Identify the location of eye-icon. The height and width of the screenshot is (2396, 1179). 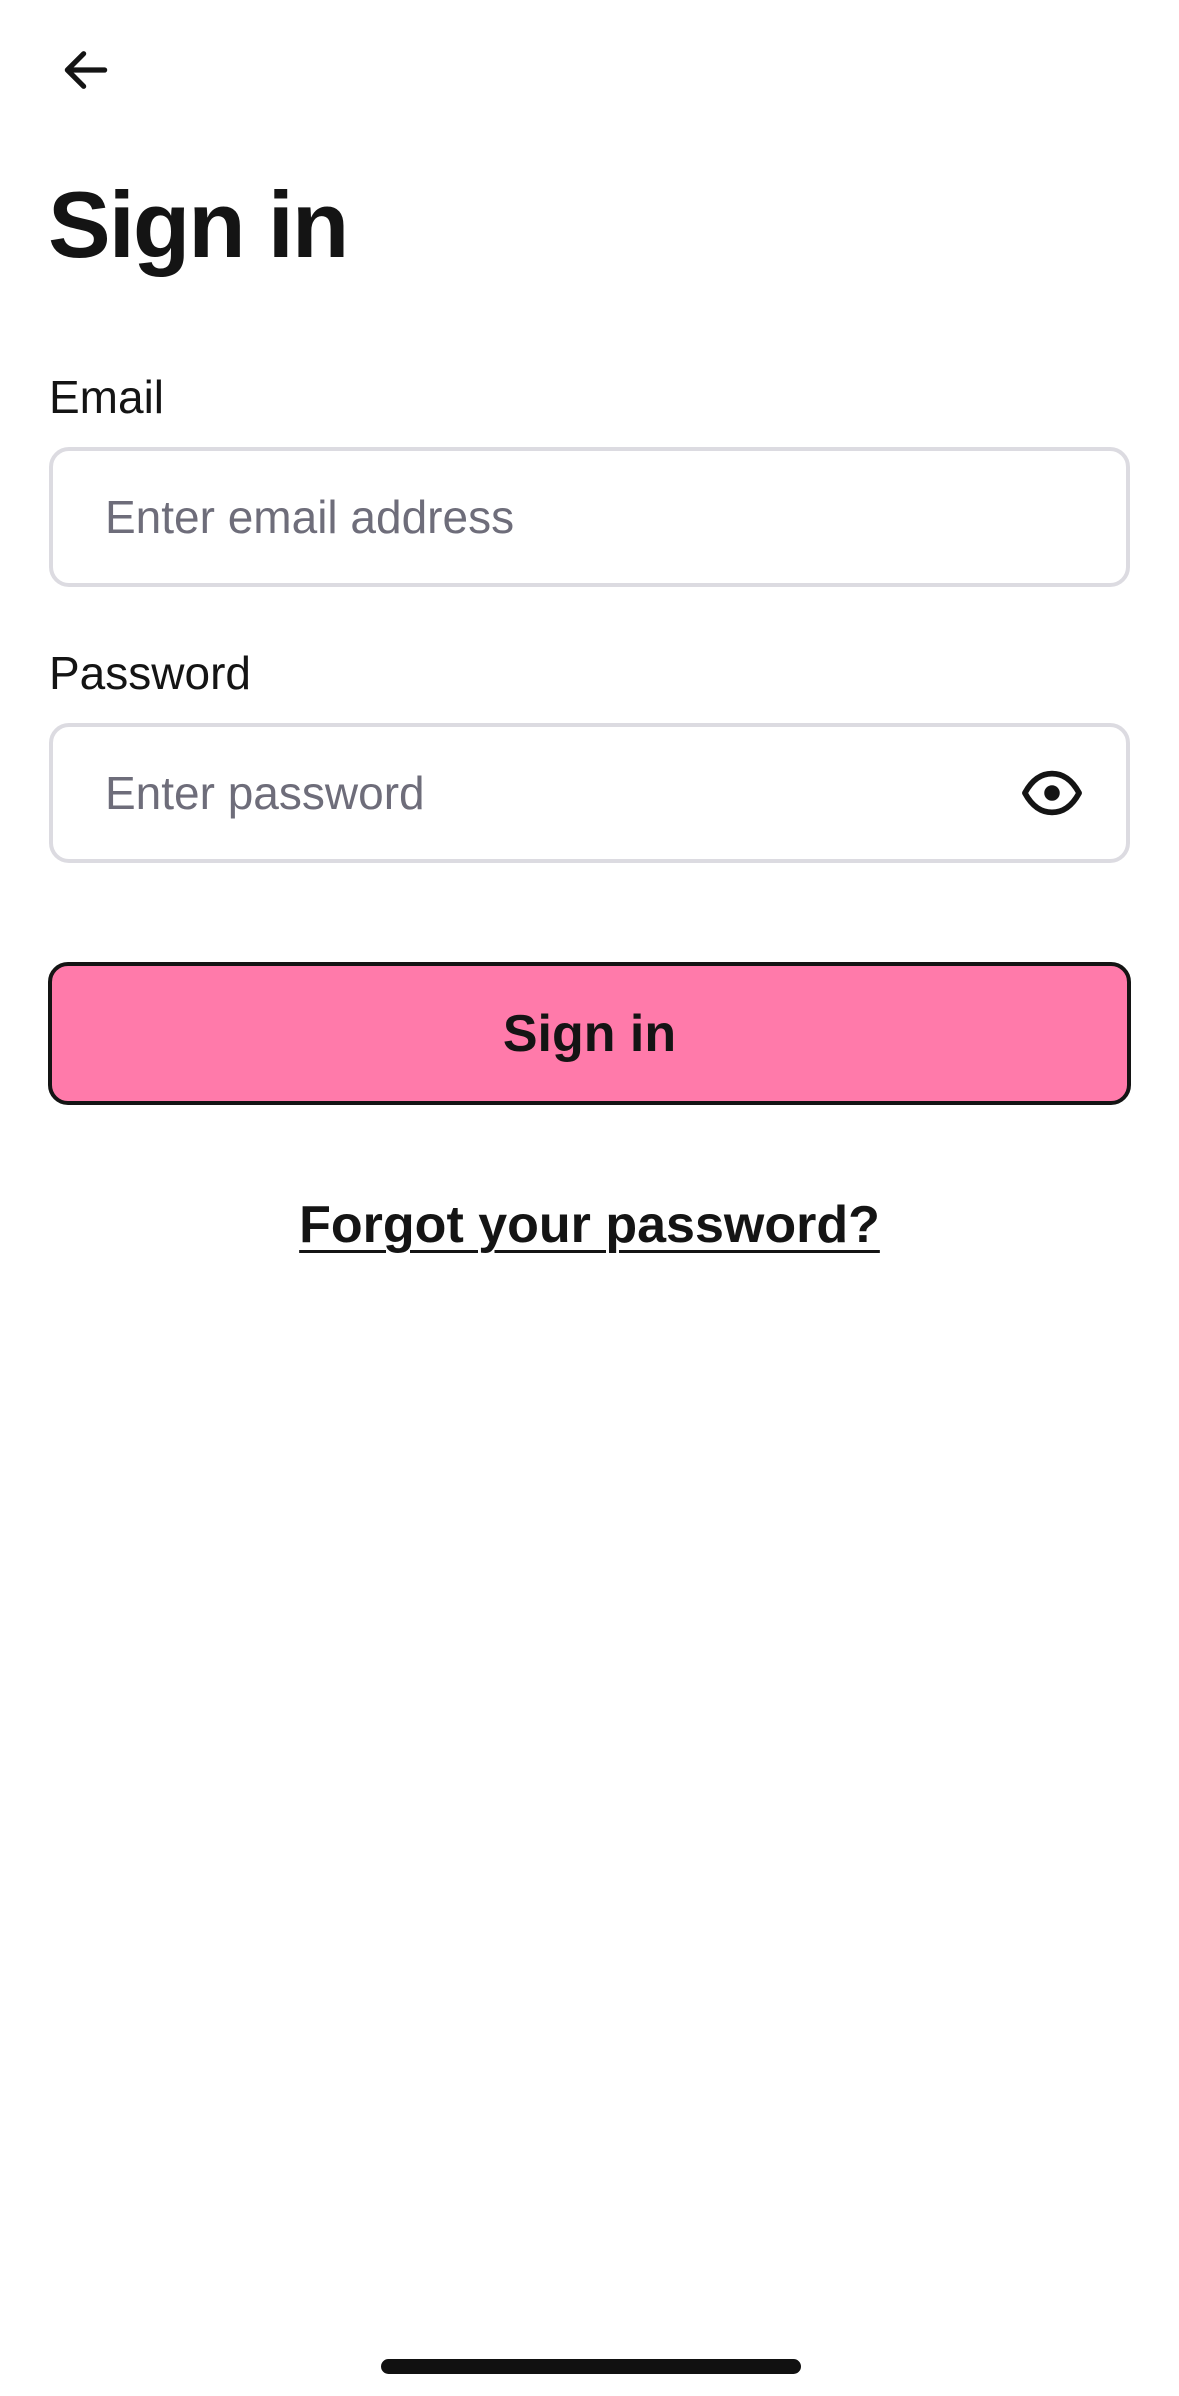
(1052, 793).